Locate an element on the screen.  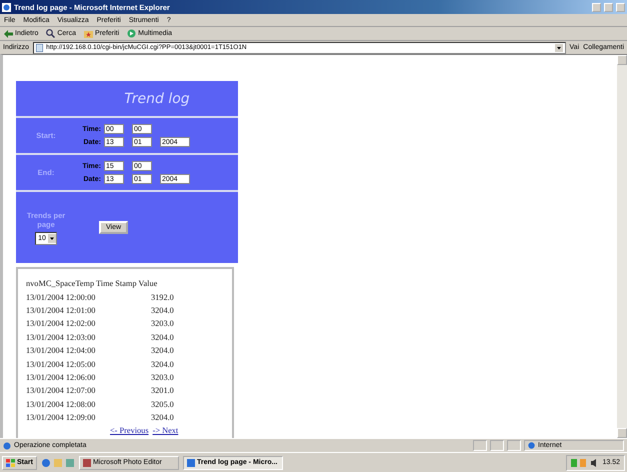
close-button is located at coordinates (620, 7).